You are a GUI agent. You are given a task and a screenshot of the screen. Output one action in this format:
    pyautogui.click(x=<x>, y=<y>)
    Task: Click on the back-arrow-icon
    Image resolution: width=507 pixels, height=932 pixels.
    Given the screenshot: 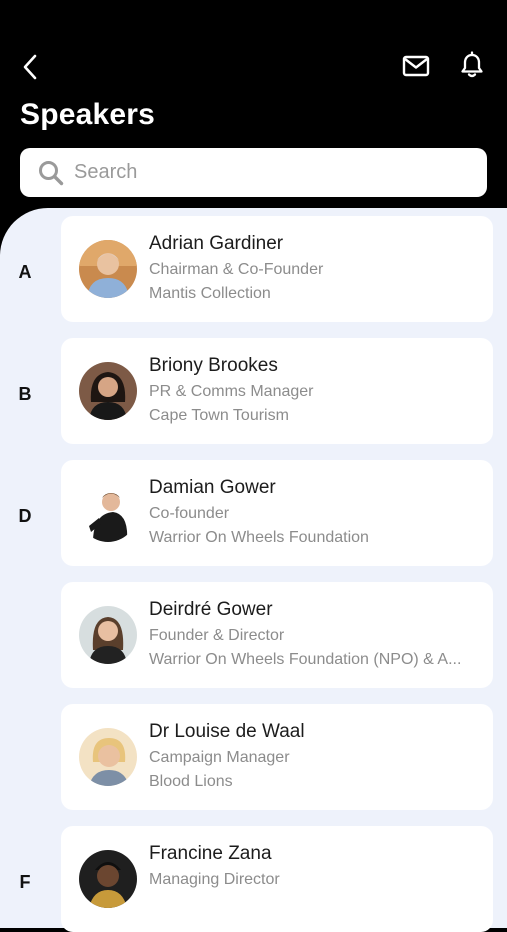 What is the action you would take?
    pyautogui.click(x=30, y=67)
    